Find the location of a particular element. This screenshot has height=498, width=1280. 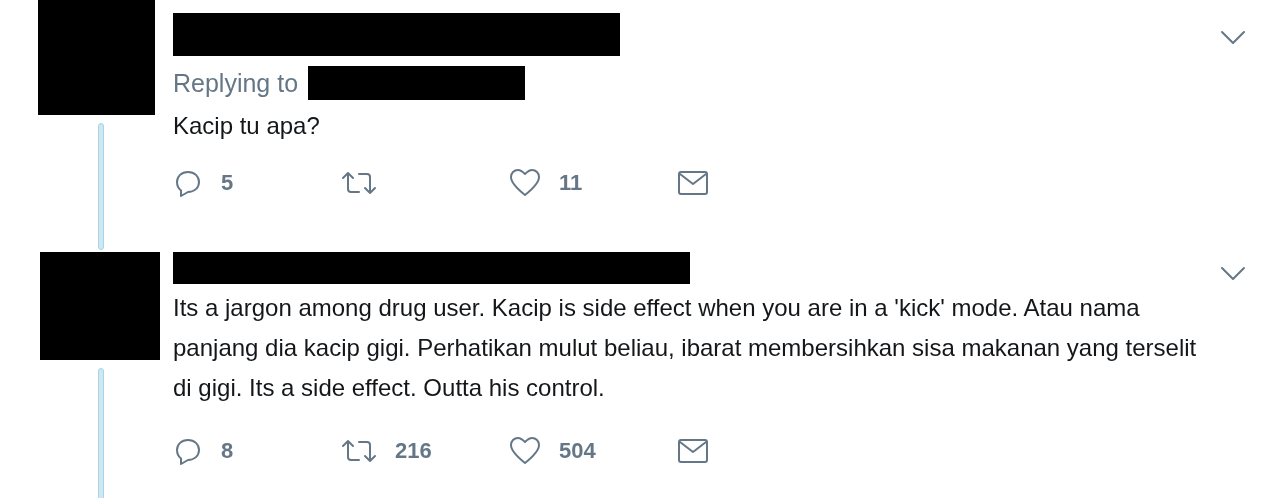

reply-count: 8 is located at coordinates (227, 451).